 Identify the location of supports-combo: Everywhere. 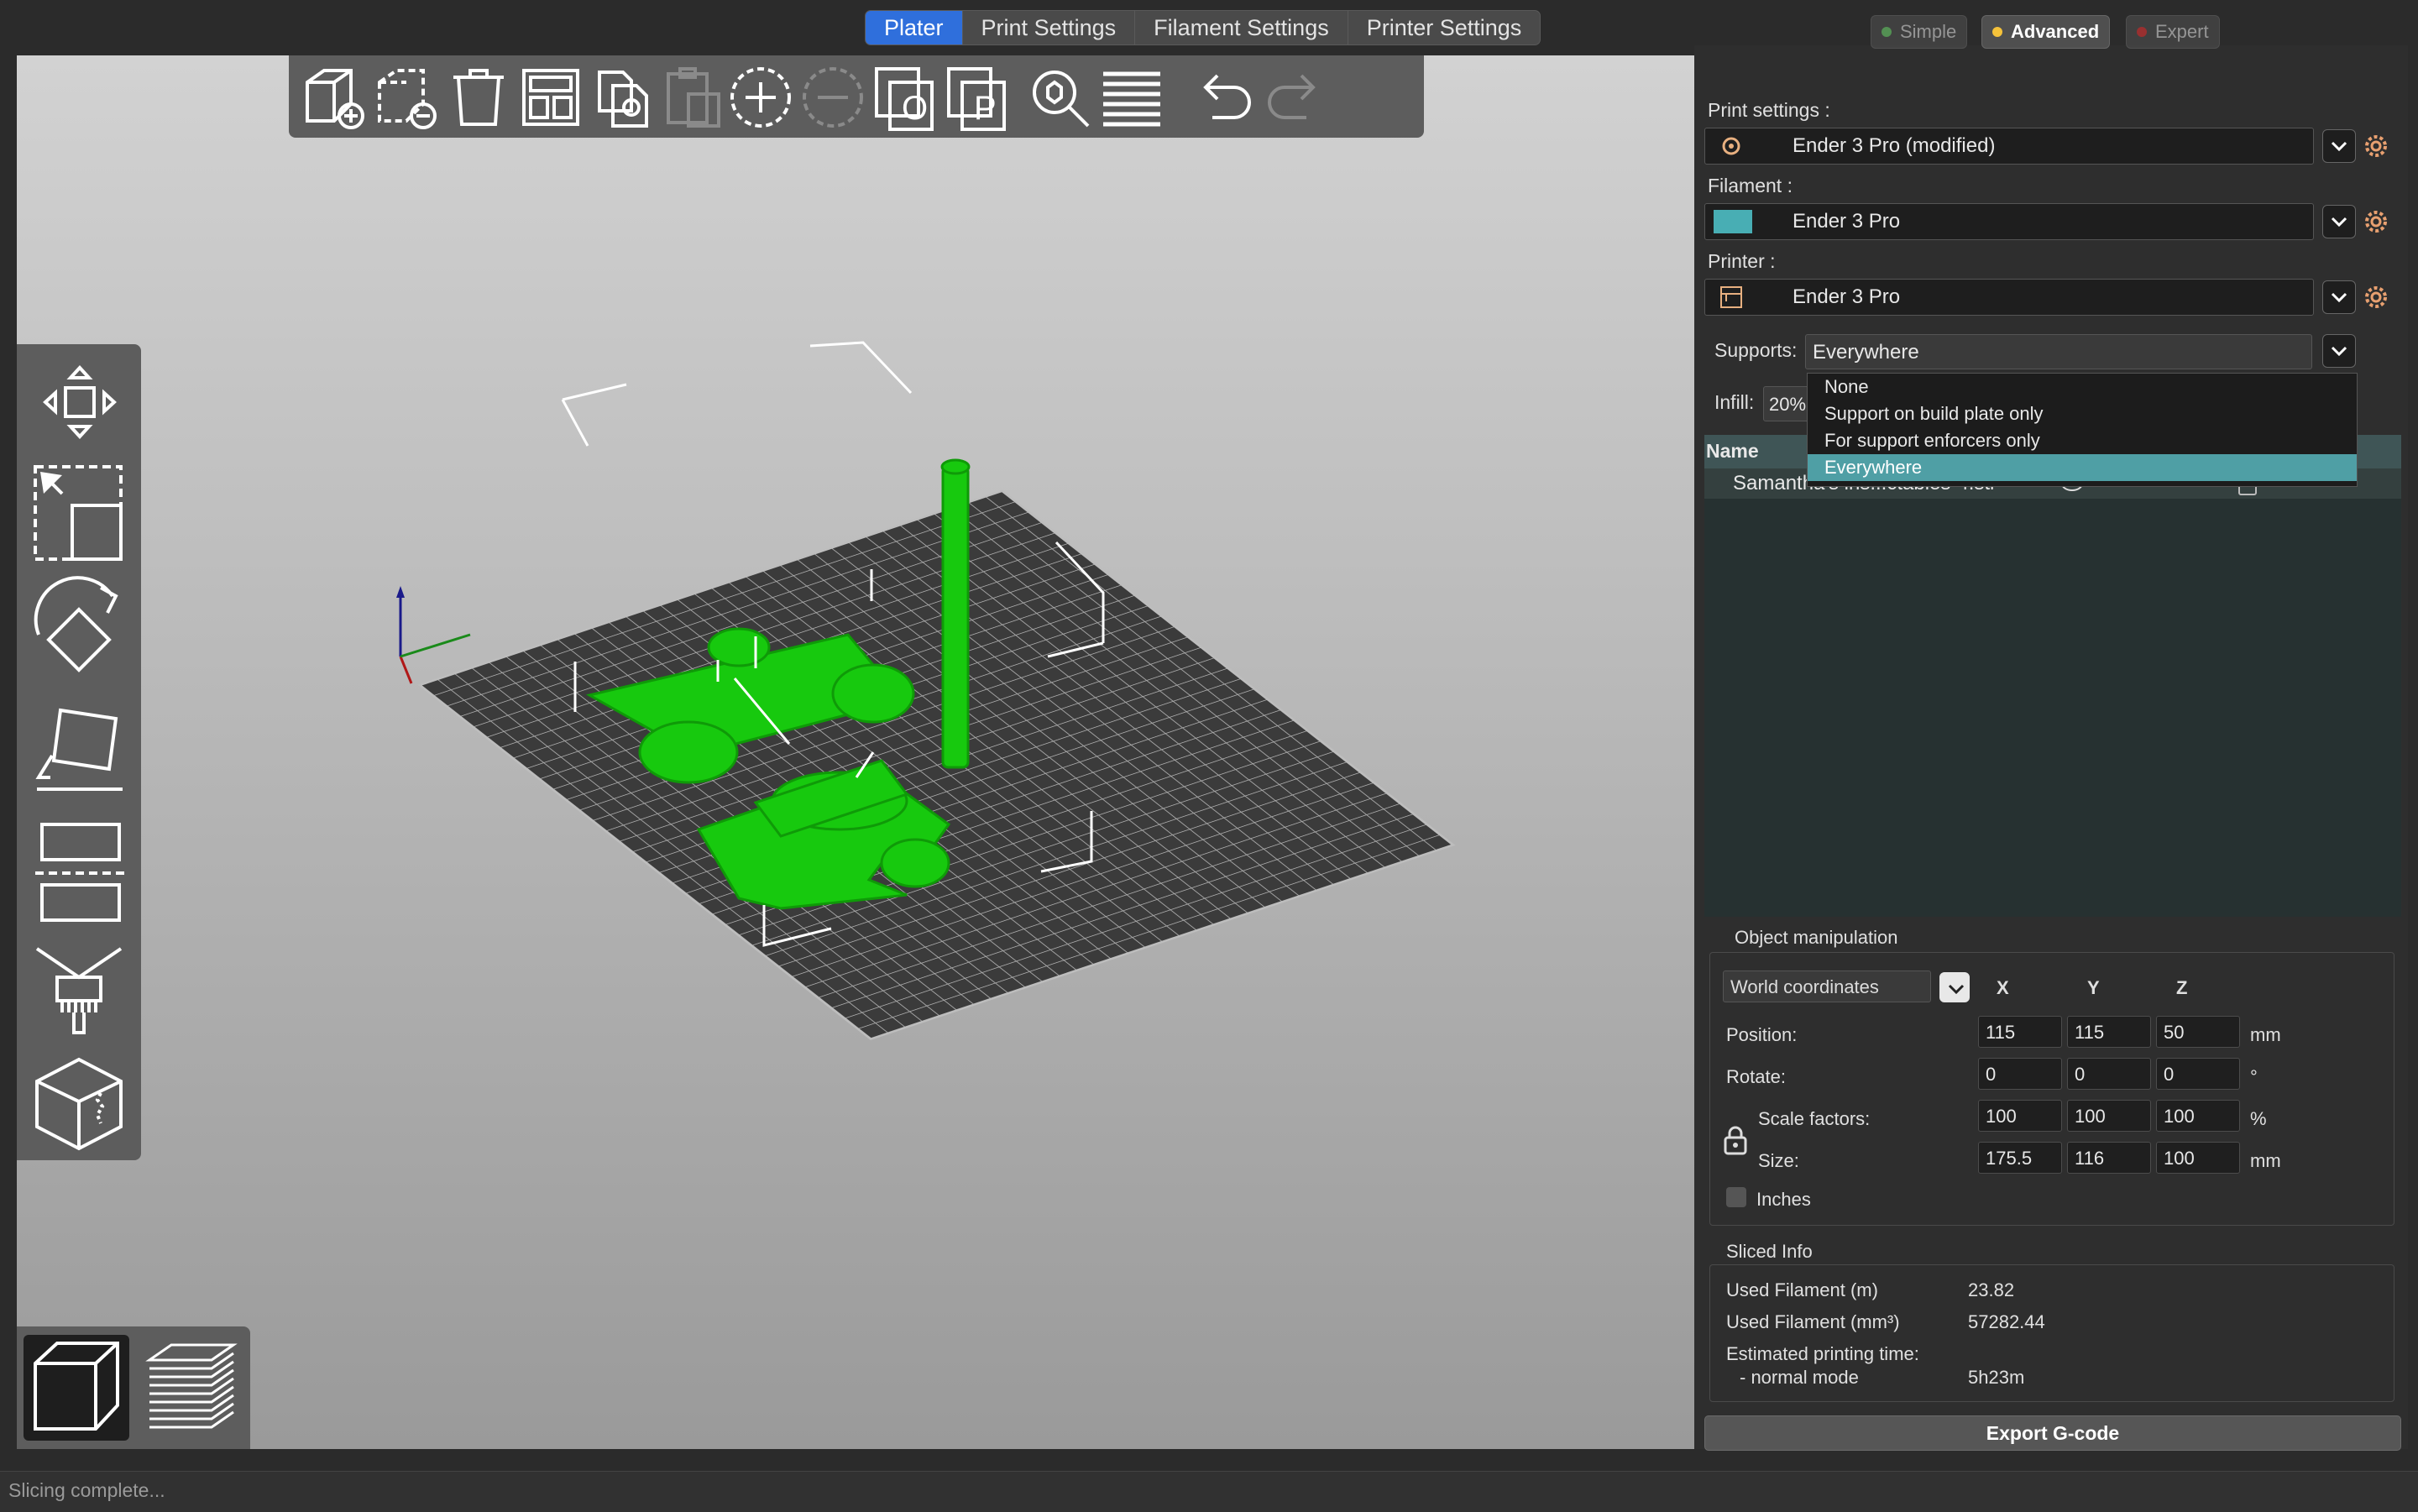
(2058, 351).